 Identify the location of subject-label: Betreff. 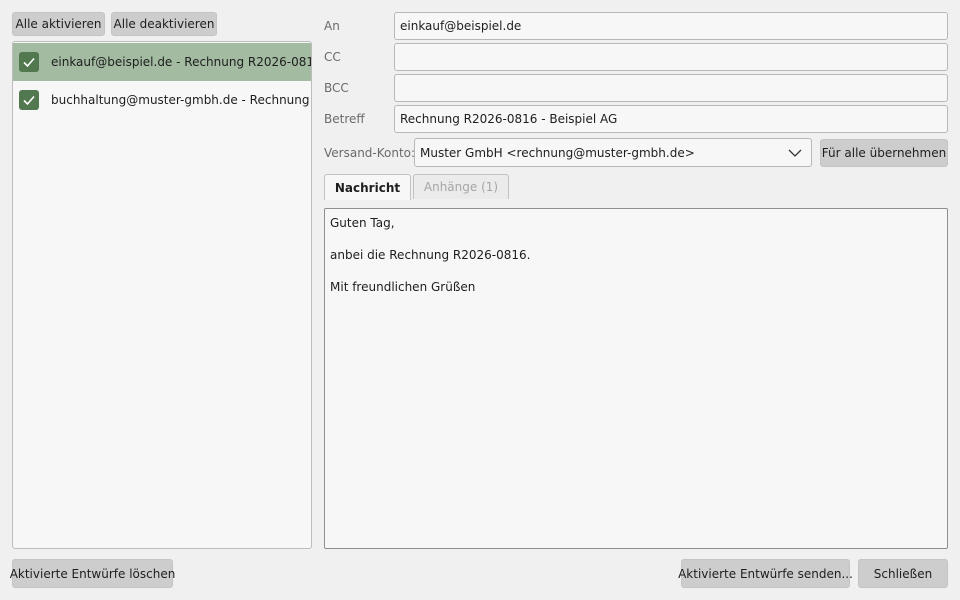
(344, 119).